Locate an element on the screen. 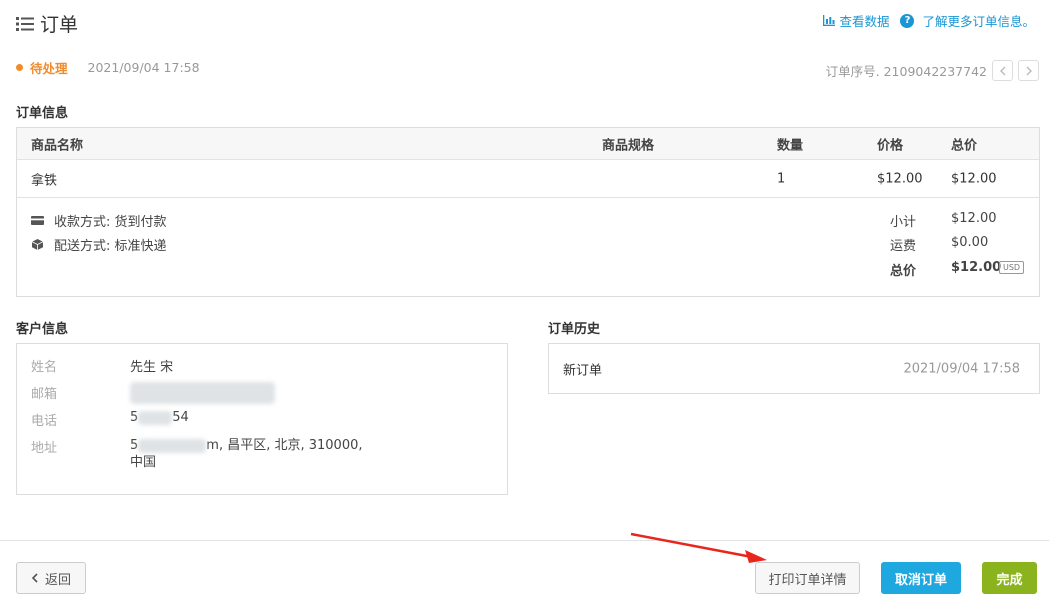 Image resolution: width=1049 pixels, height=604 pixels. grand-total-value: $12.00 is located at coordinates (976, 267).